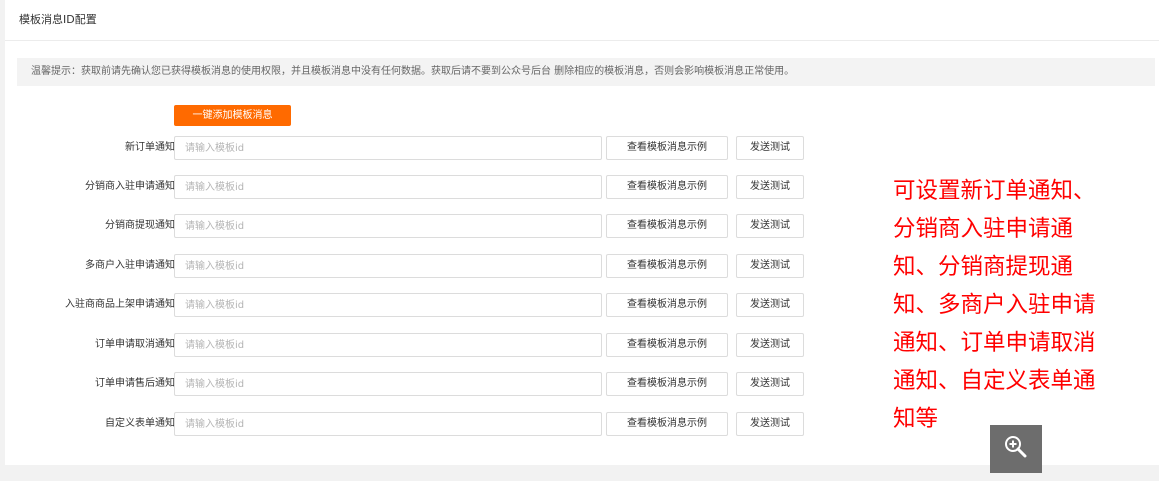 The image size is (1159, 481). Describe the element at coordinates (58, 19) in the screenshot. I see `panel-title: 模板消息ID配置` at that location.